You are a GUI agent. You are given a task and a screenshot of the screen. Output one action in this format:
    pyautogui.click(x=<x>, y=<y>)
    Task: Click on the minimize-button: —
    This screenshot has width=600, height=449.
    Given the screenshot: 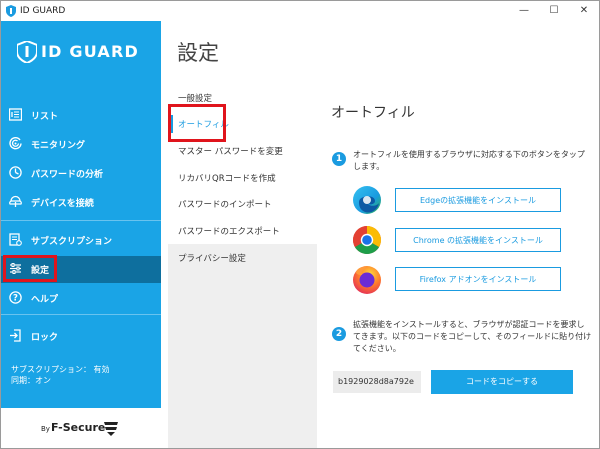 What is the action you would take?
    pyautogui.click(x=524, y=11)
    